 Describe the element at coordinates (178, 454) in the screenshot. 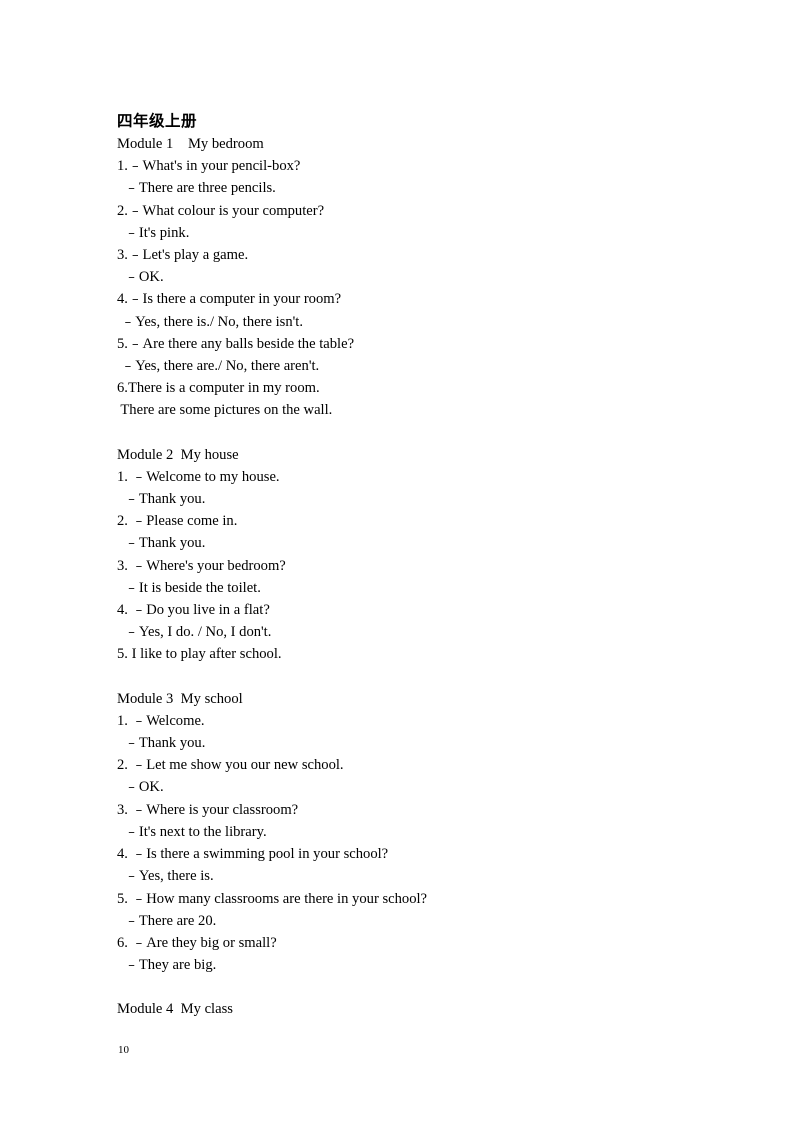

I see `module-heading: Module 2 My house` at that location.